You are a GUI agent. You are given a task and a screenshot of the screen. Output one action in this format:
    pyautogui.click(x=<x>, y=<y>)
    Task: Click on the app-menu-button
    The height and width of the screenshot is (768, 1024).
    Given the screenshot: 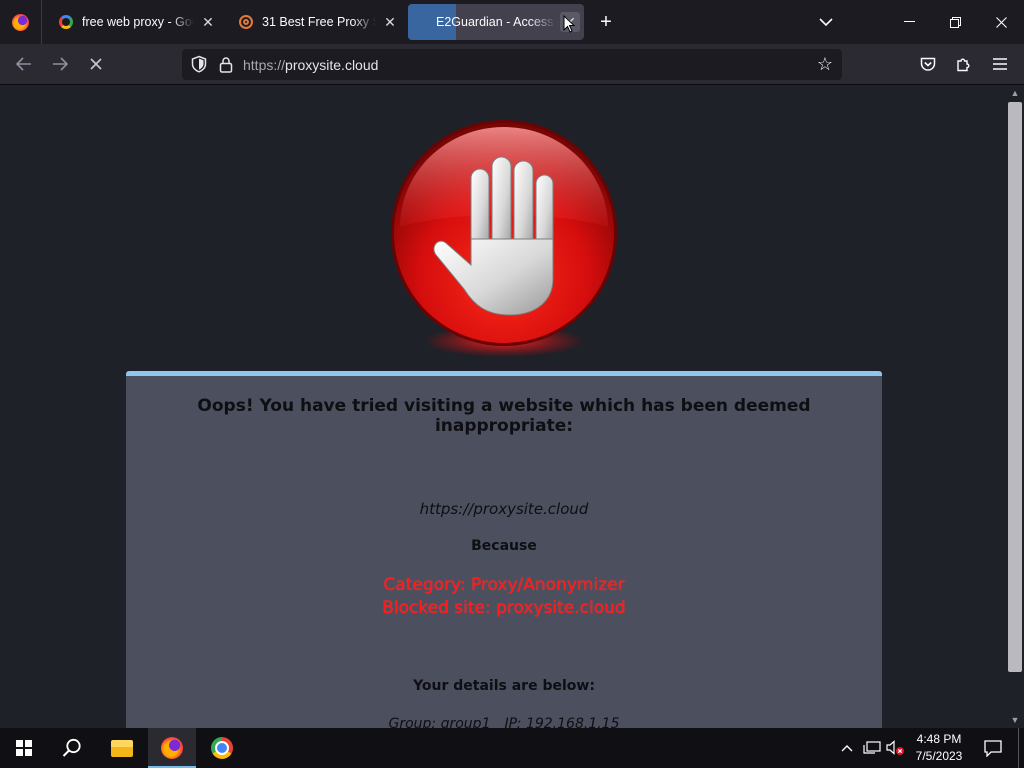 What is the action you would take?
    pyautogui.click(x=1000, y=64)
    